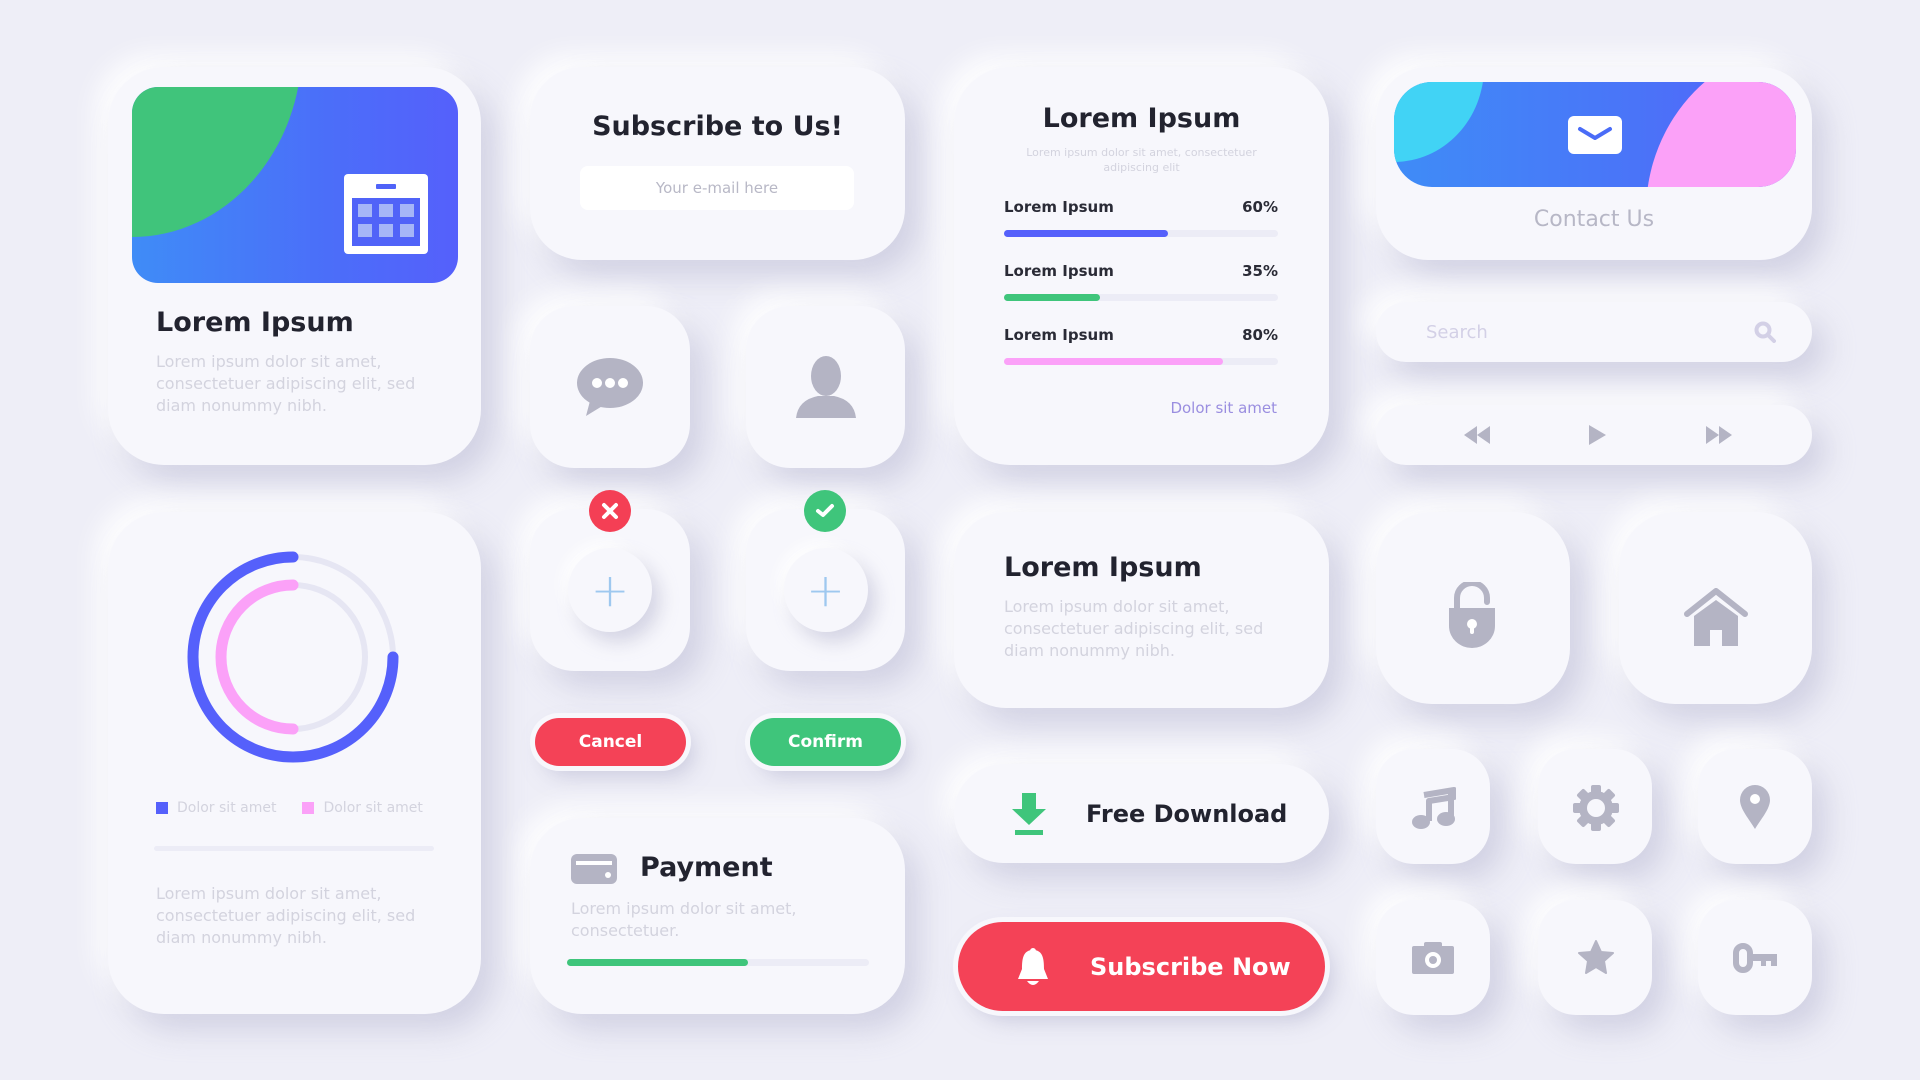 The height and width of the screenshot is (1080, 1920). I want to click on user-icon, so click(825, 387).